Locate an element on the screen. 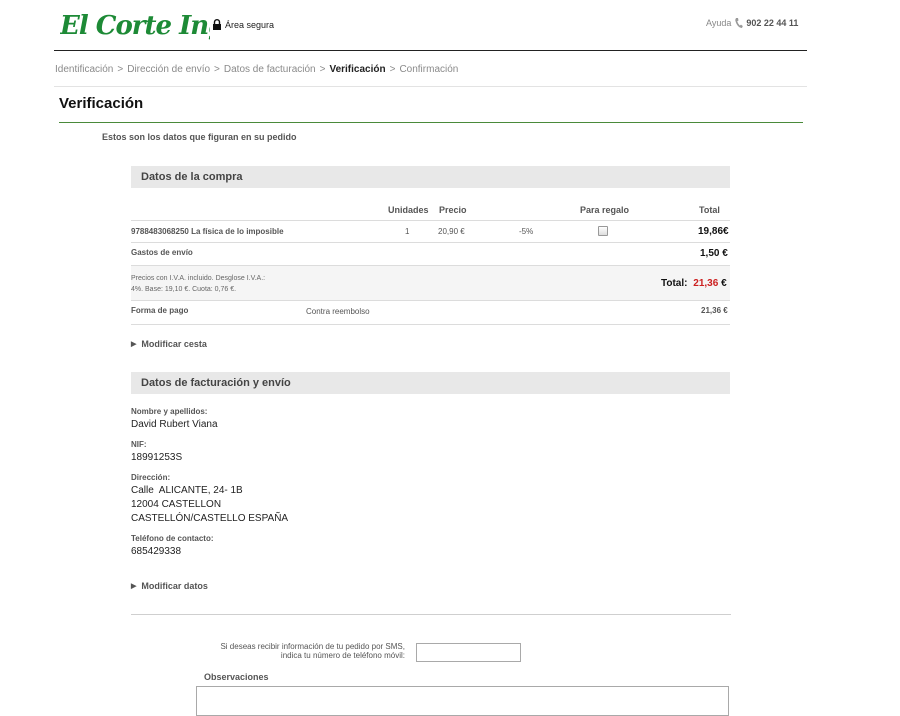  svg-text: El Corte Inglés is located at coordinates (135, 26).